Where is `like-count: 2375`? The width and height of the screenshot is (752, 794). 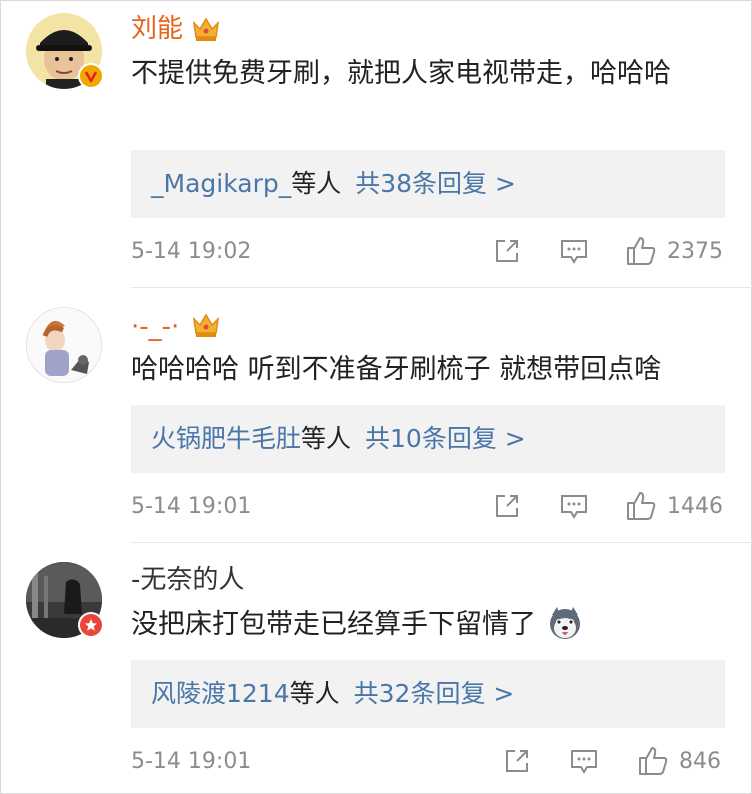
like-count: 2375 is located at coordinates (695, 251).